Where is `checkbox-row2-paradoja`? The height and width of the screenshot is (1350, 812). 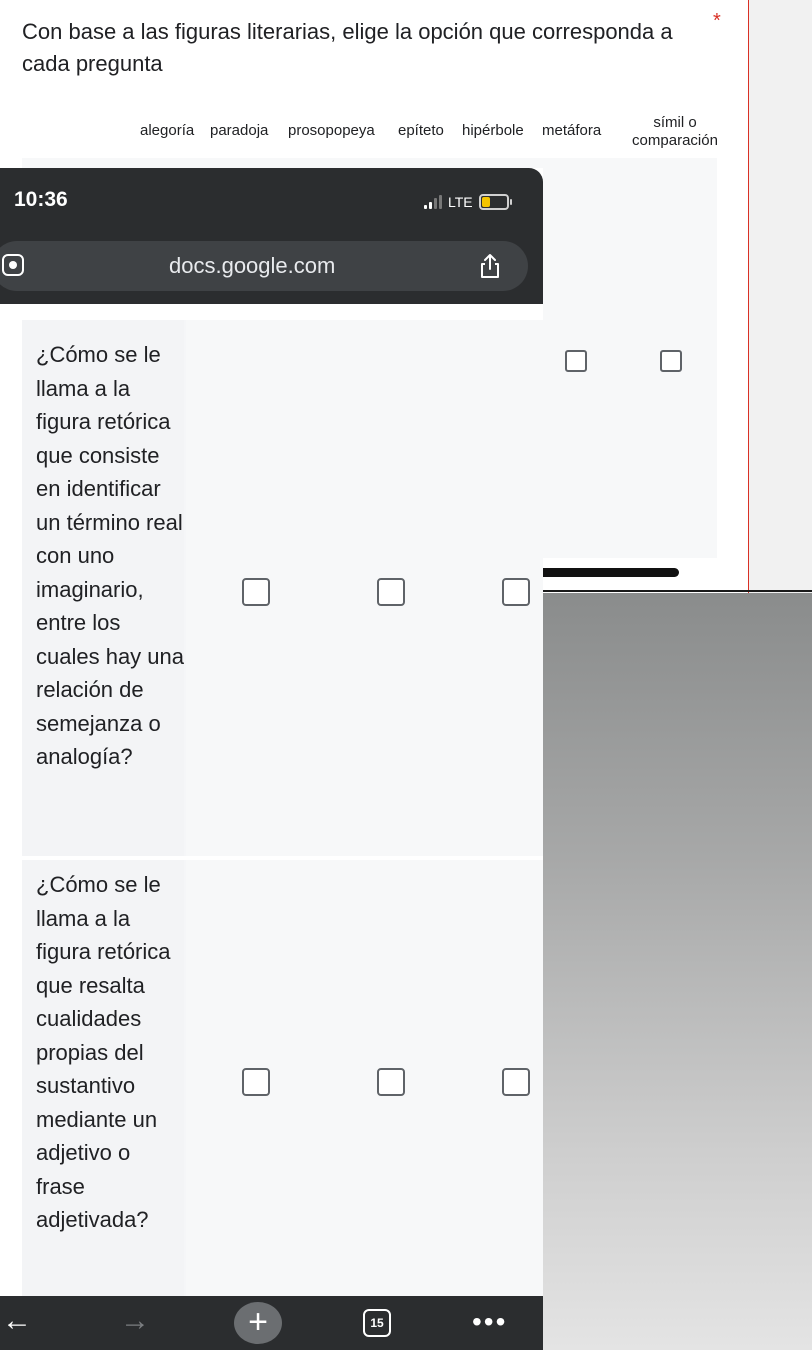 checkbox-row2-paradoja is located at coordinates (391, 1082).